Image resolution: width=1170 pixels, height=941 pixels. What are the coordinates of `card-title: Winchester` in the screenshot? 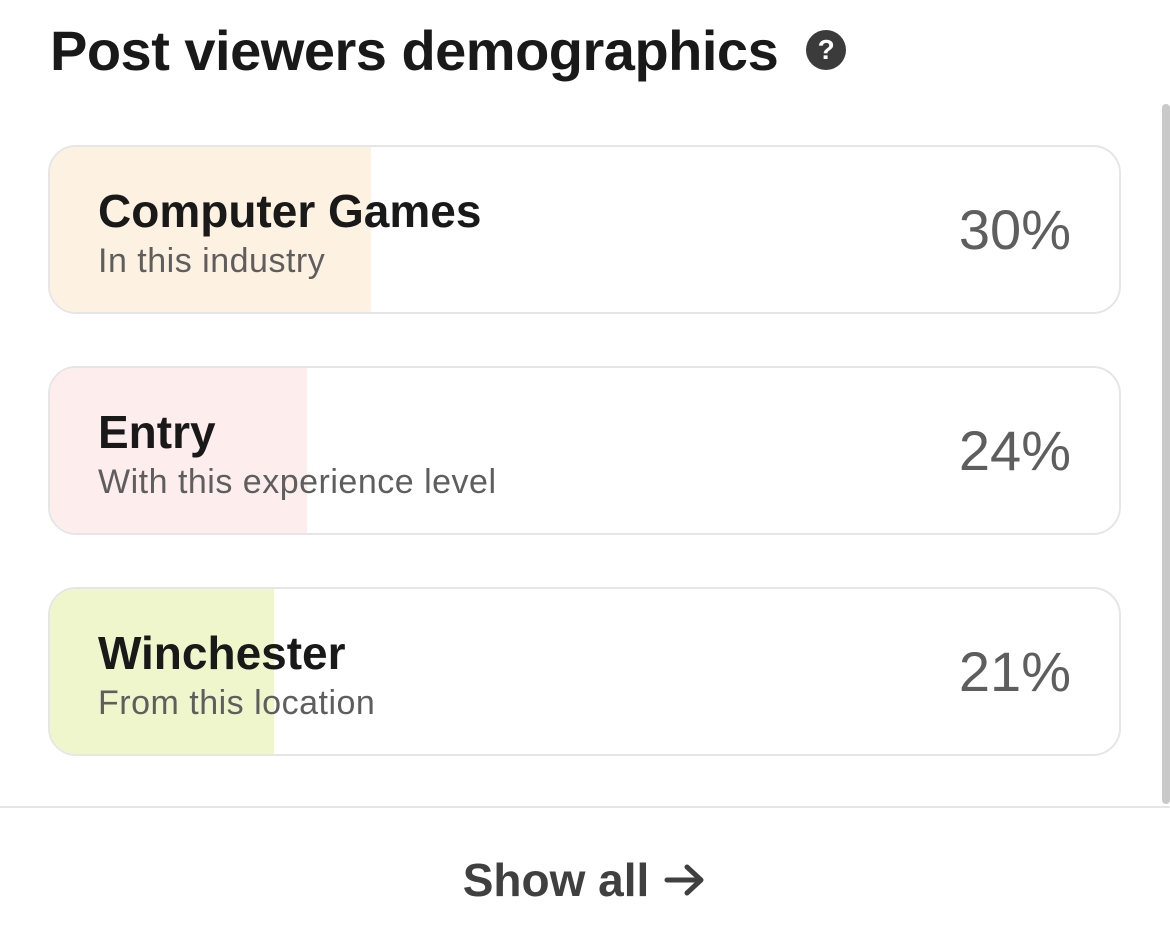 It's located at (222, 653).